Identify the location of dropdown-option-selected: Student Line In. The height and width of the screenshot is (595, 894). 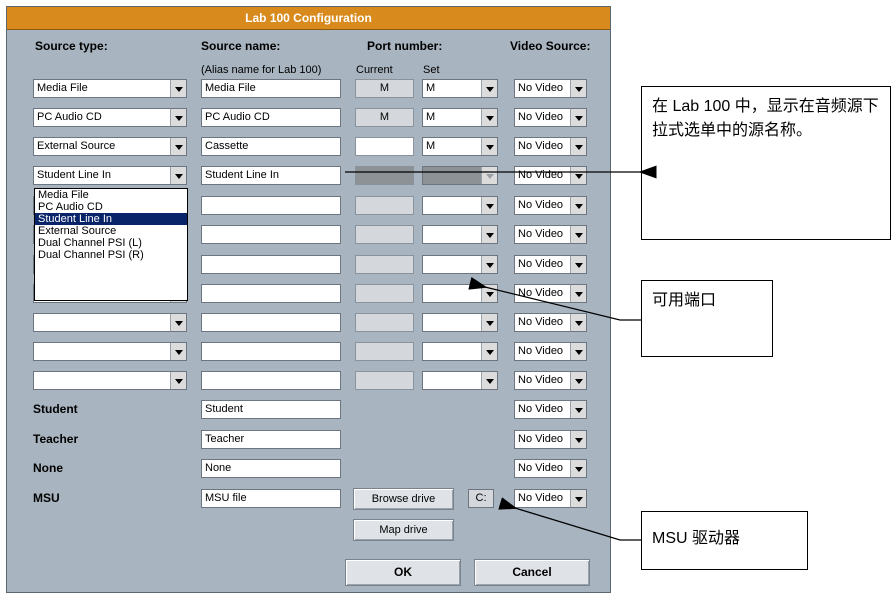
(111, 219).